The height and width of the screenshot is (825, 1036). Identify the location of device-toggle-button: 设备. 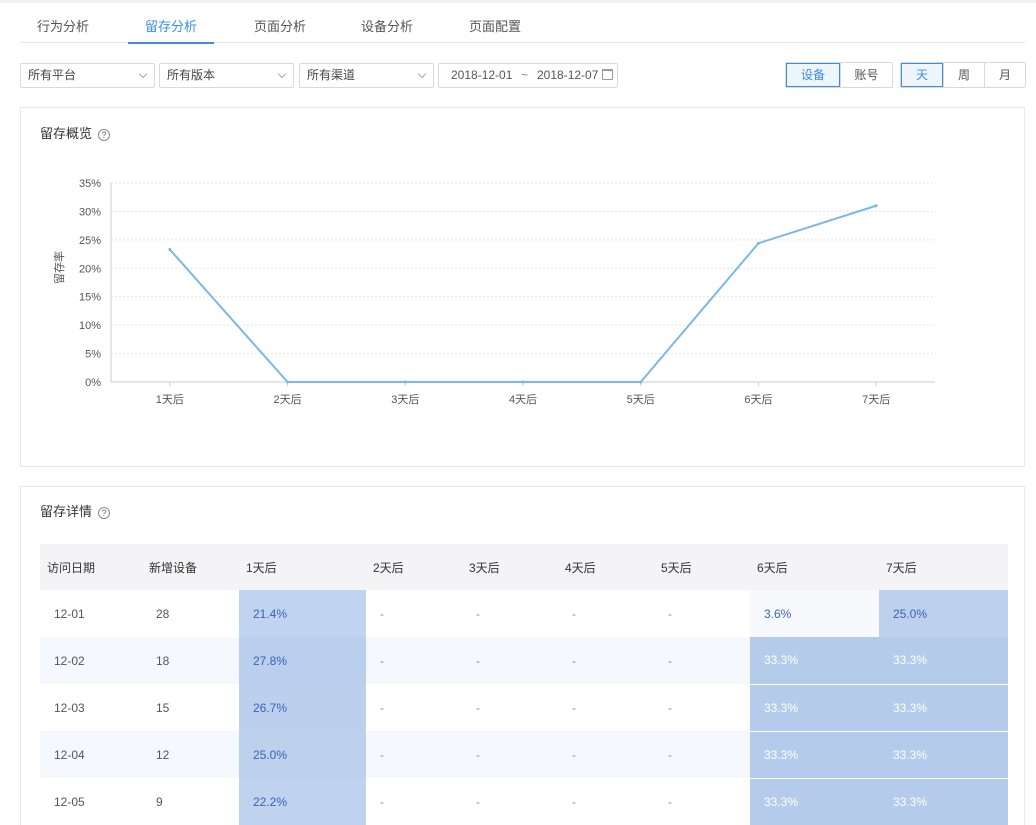
(813, 75).